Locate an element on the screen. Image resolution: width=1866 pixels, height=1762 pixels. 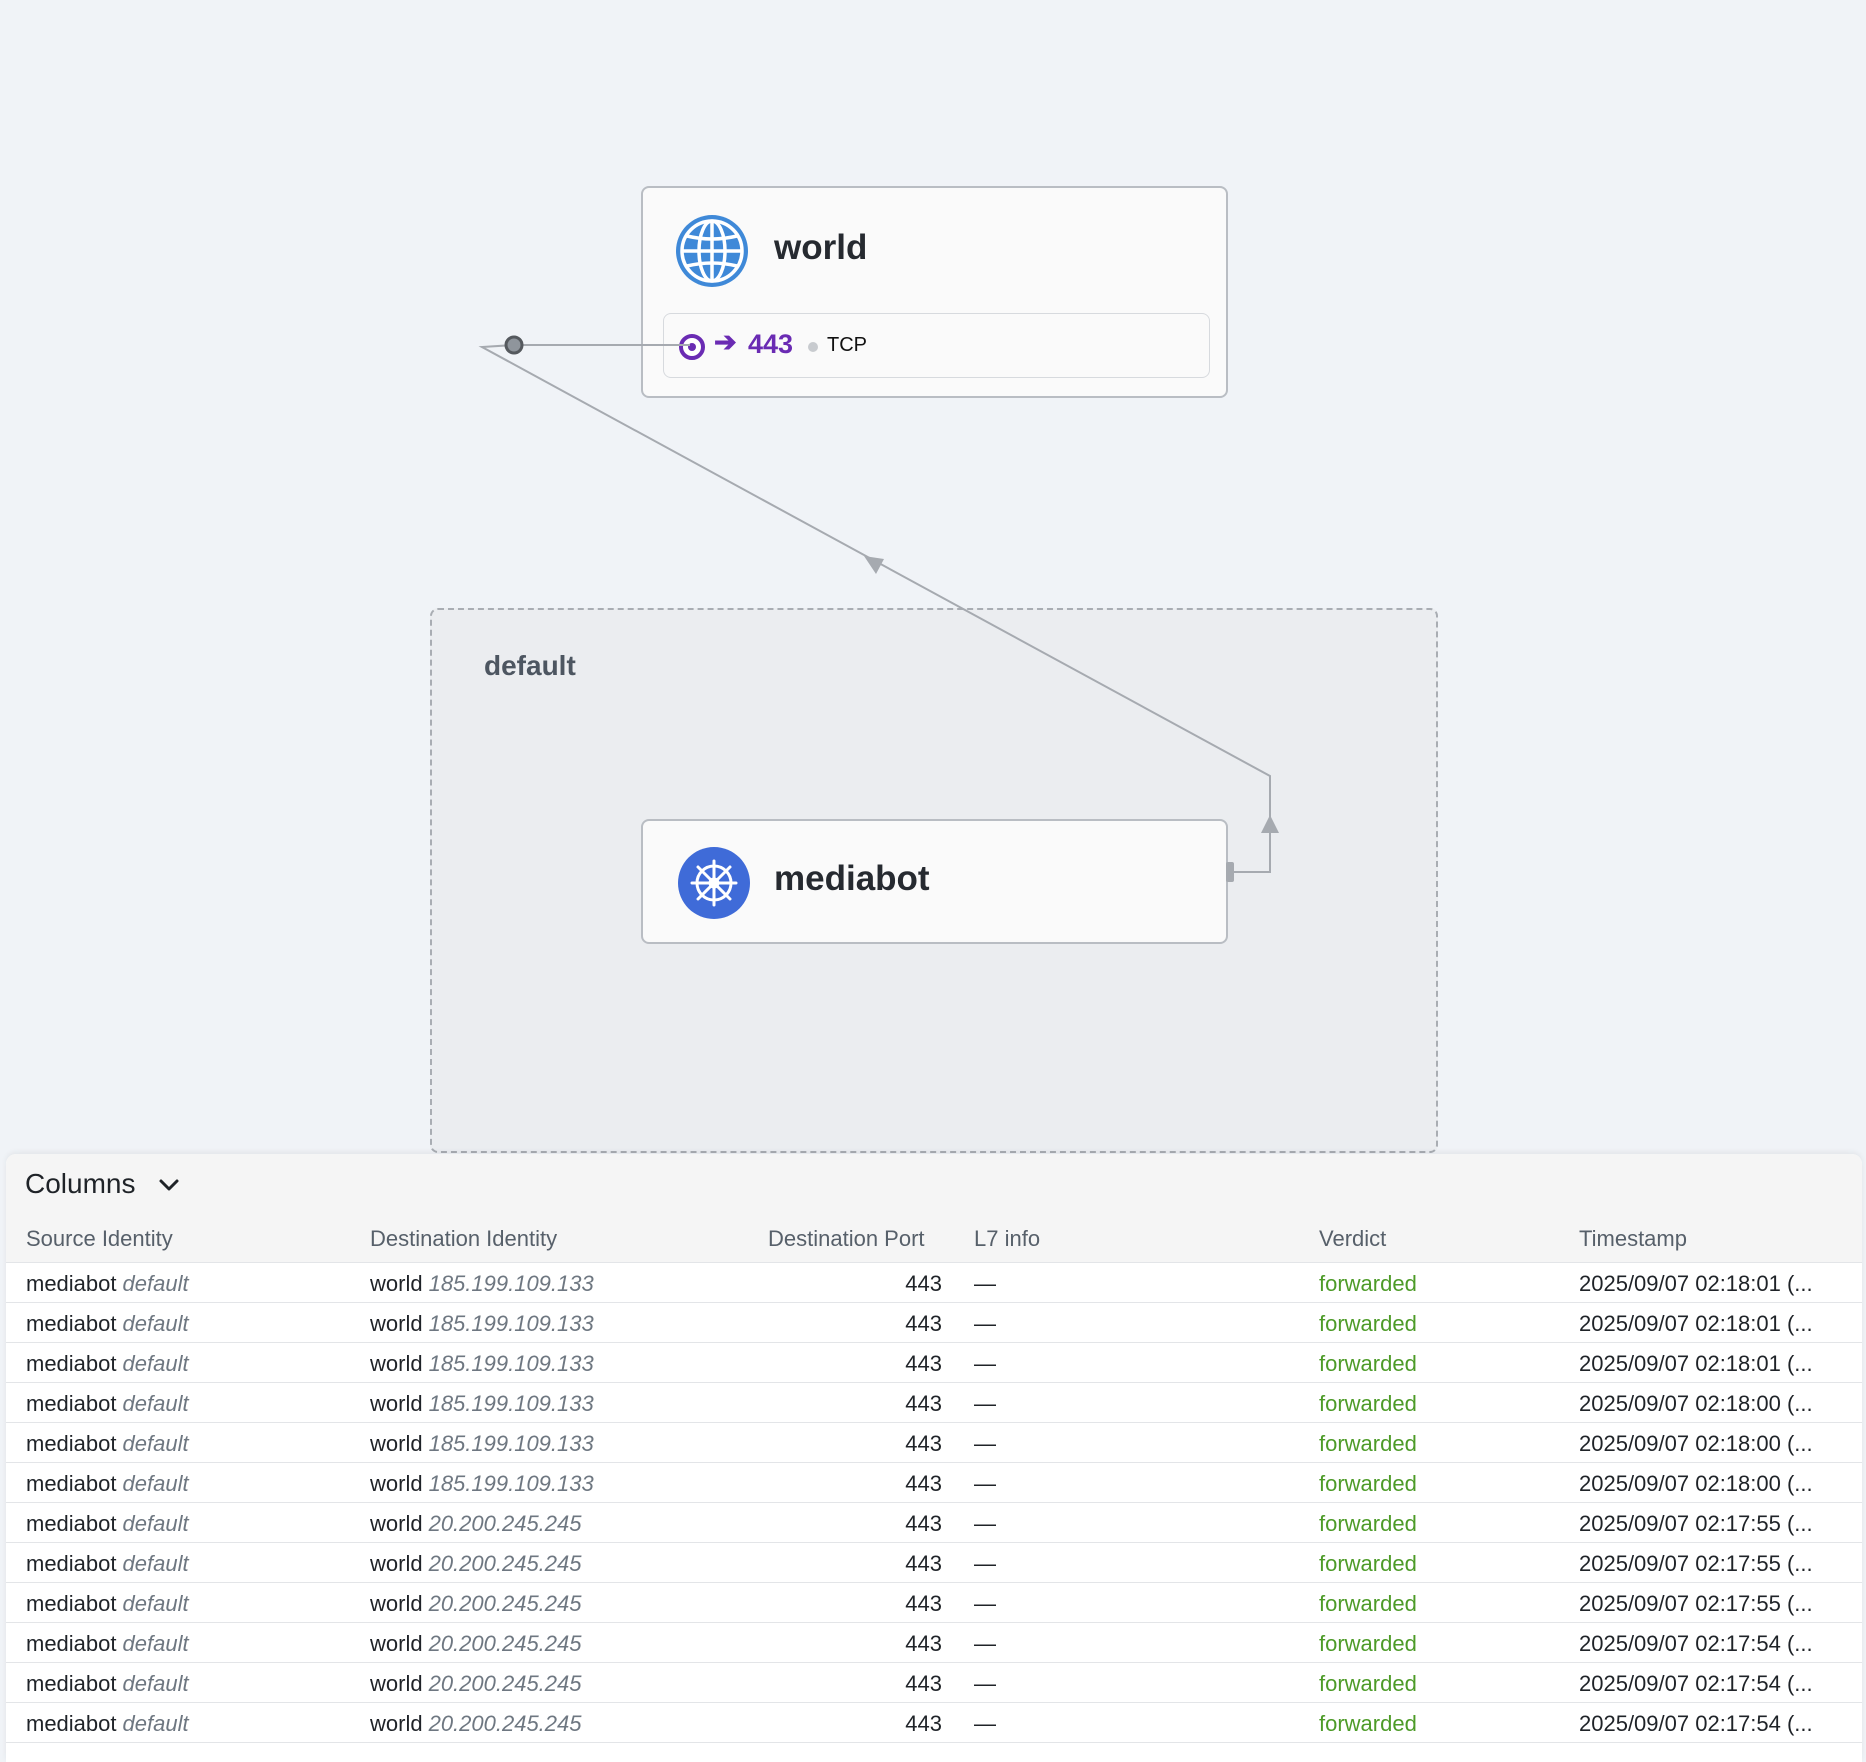
header-timestamp: Timestamp is located at coordinates (1633, 1239).